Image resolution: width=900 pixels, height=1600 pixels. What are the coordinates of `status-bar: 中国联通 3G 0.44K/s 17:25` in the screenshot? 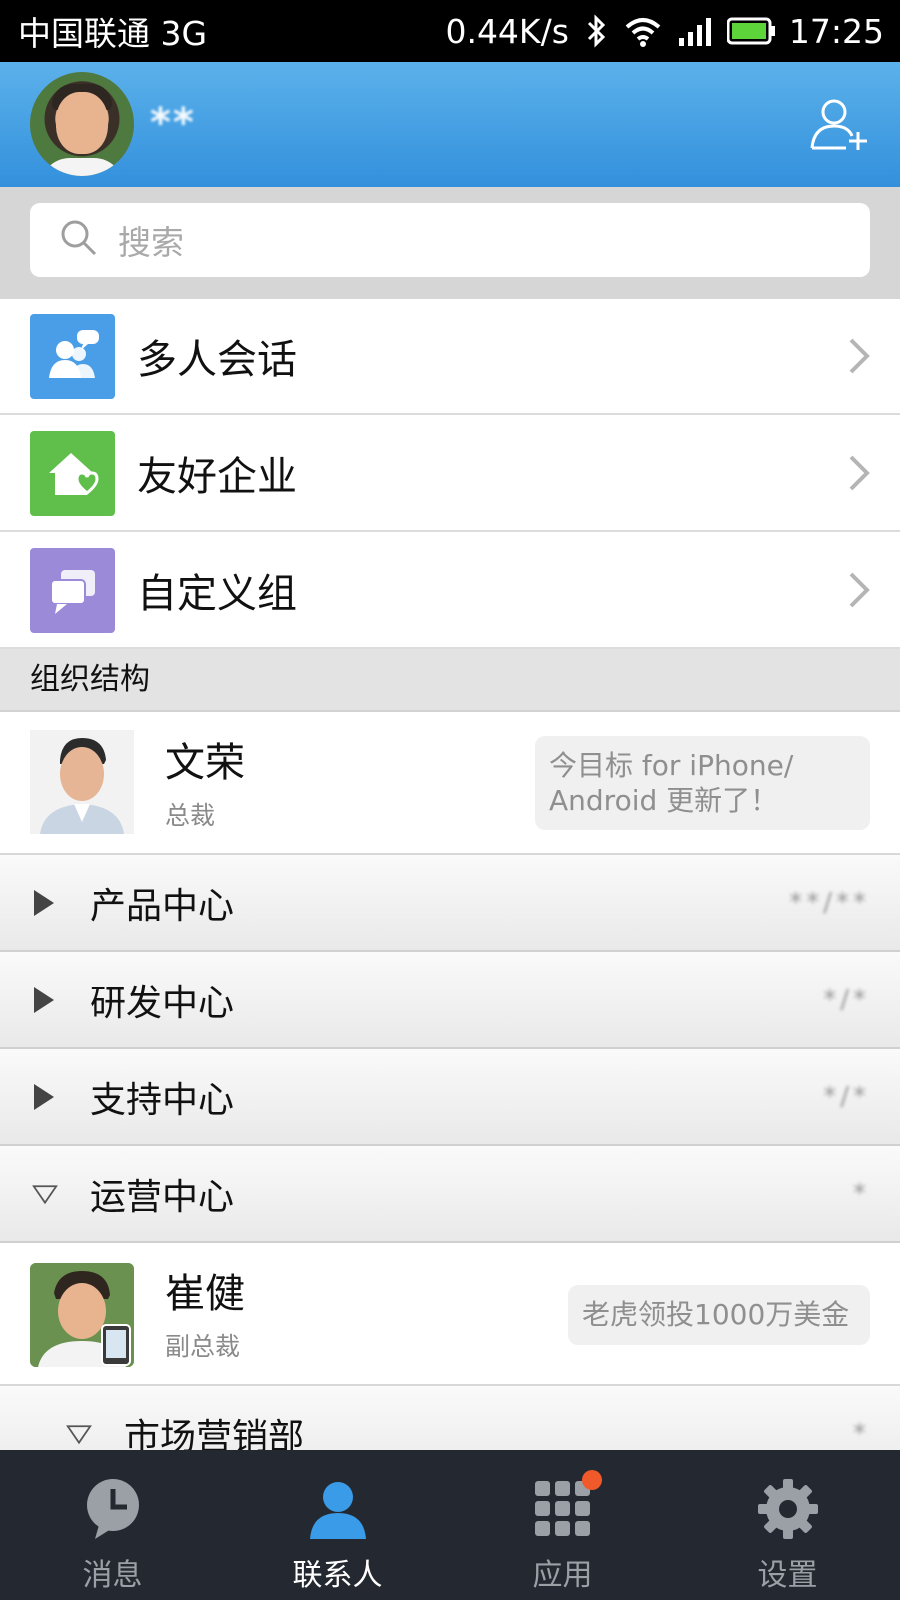 It's located at (450, 31).